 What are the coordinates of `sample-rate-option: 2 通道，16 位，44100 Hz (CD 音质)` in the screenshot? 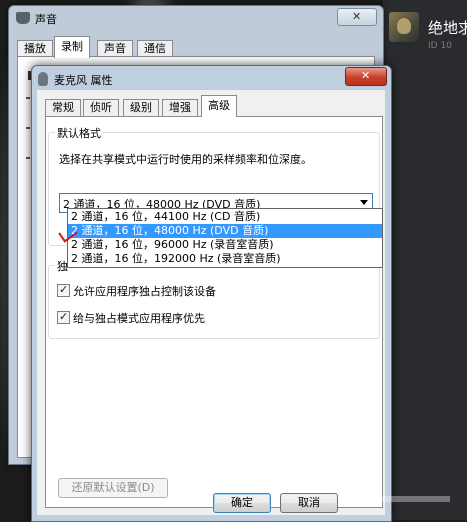 It's located at (225, 217).